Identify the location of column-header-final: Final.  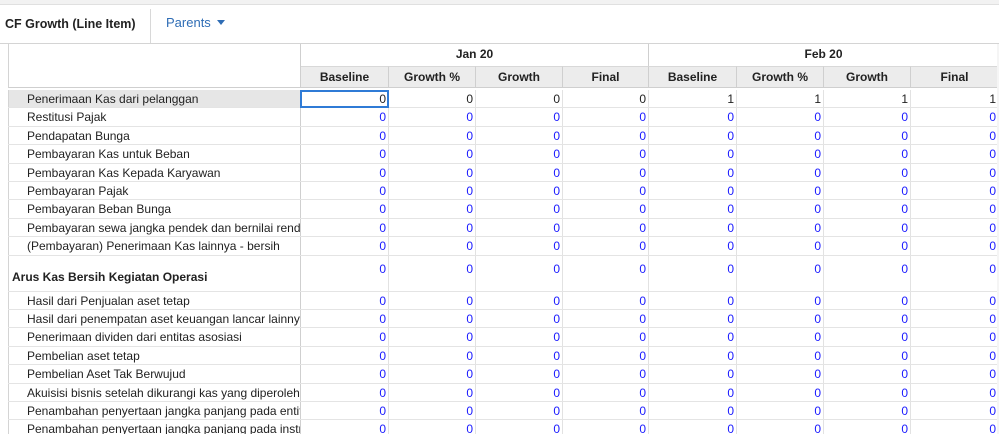
(955, 77).